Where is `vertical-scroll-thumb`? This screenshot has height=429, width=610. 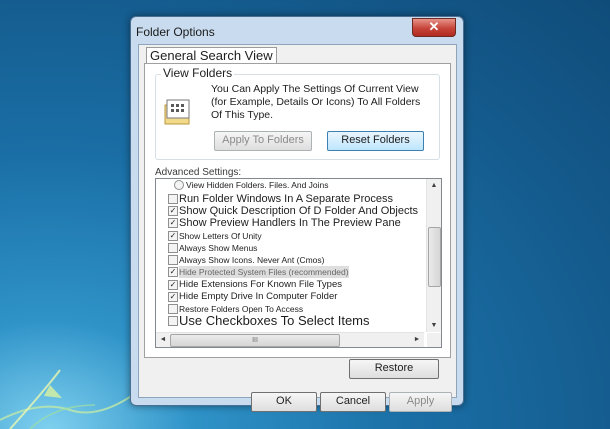
vertical-scroll-thumb is located at coordinates (434, 257).